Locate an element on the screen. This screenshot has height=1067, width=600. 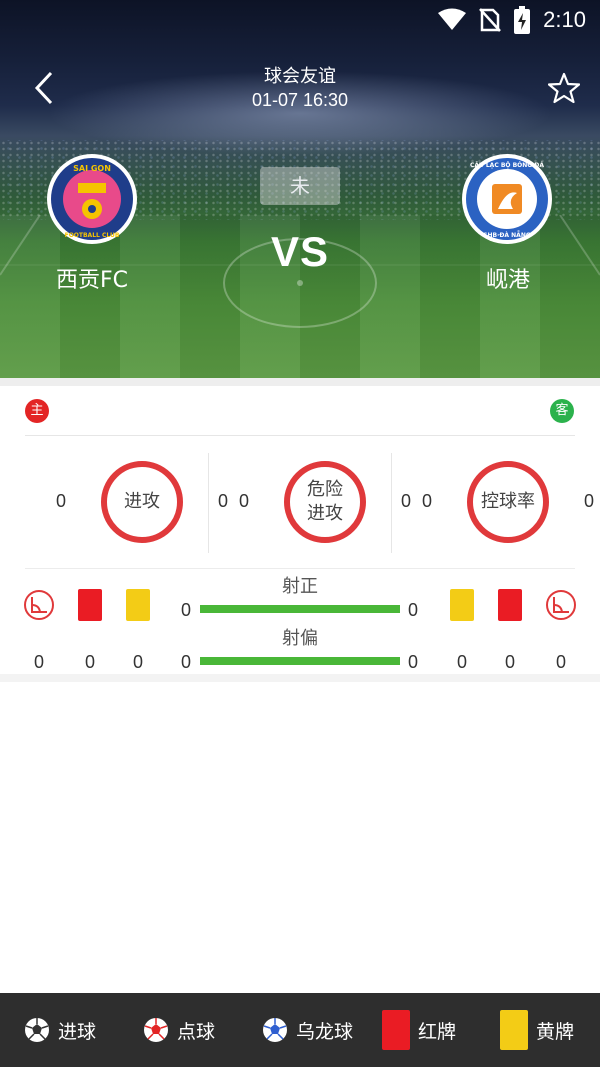
event-legend: 进球 点球 乌龙球 红牌 黄牌 is located at coordinates (300, 1030).